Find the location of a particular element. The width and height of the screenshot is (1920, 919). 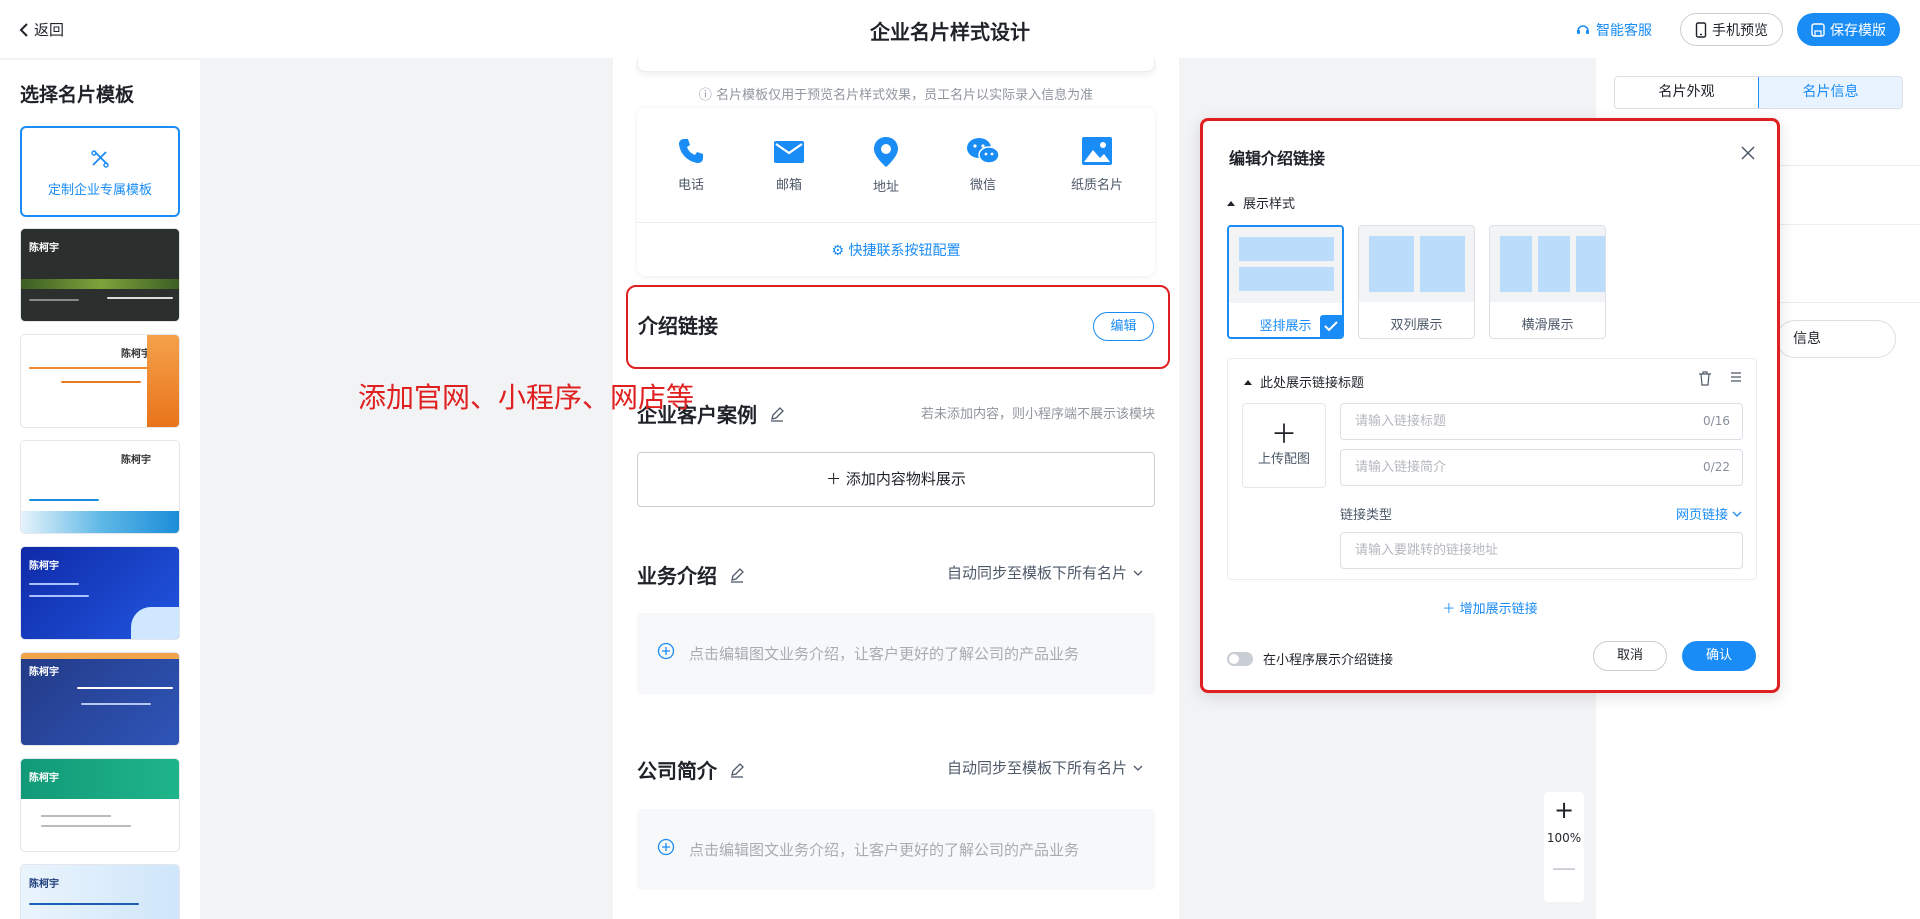

add-circle-icon is located at coordinates (666, 651).